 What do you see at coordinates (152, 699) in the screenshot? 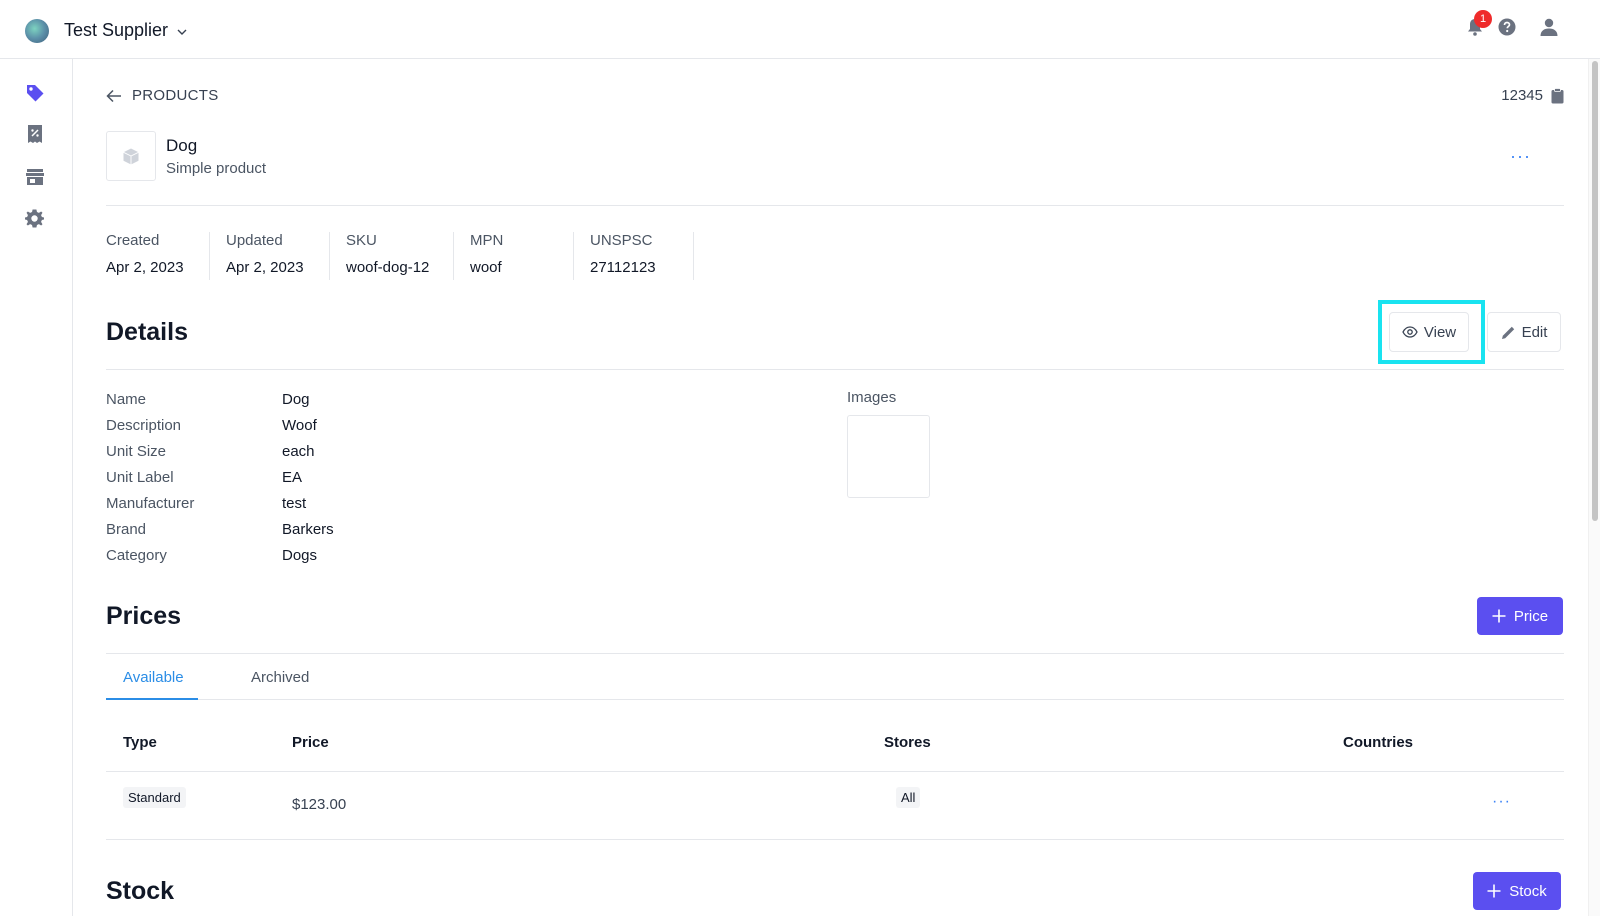
I see `active-tab-indicator` at bounding box center [152, 699].